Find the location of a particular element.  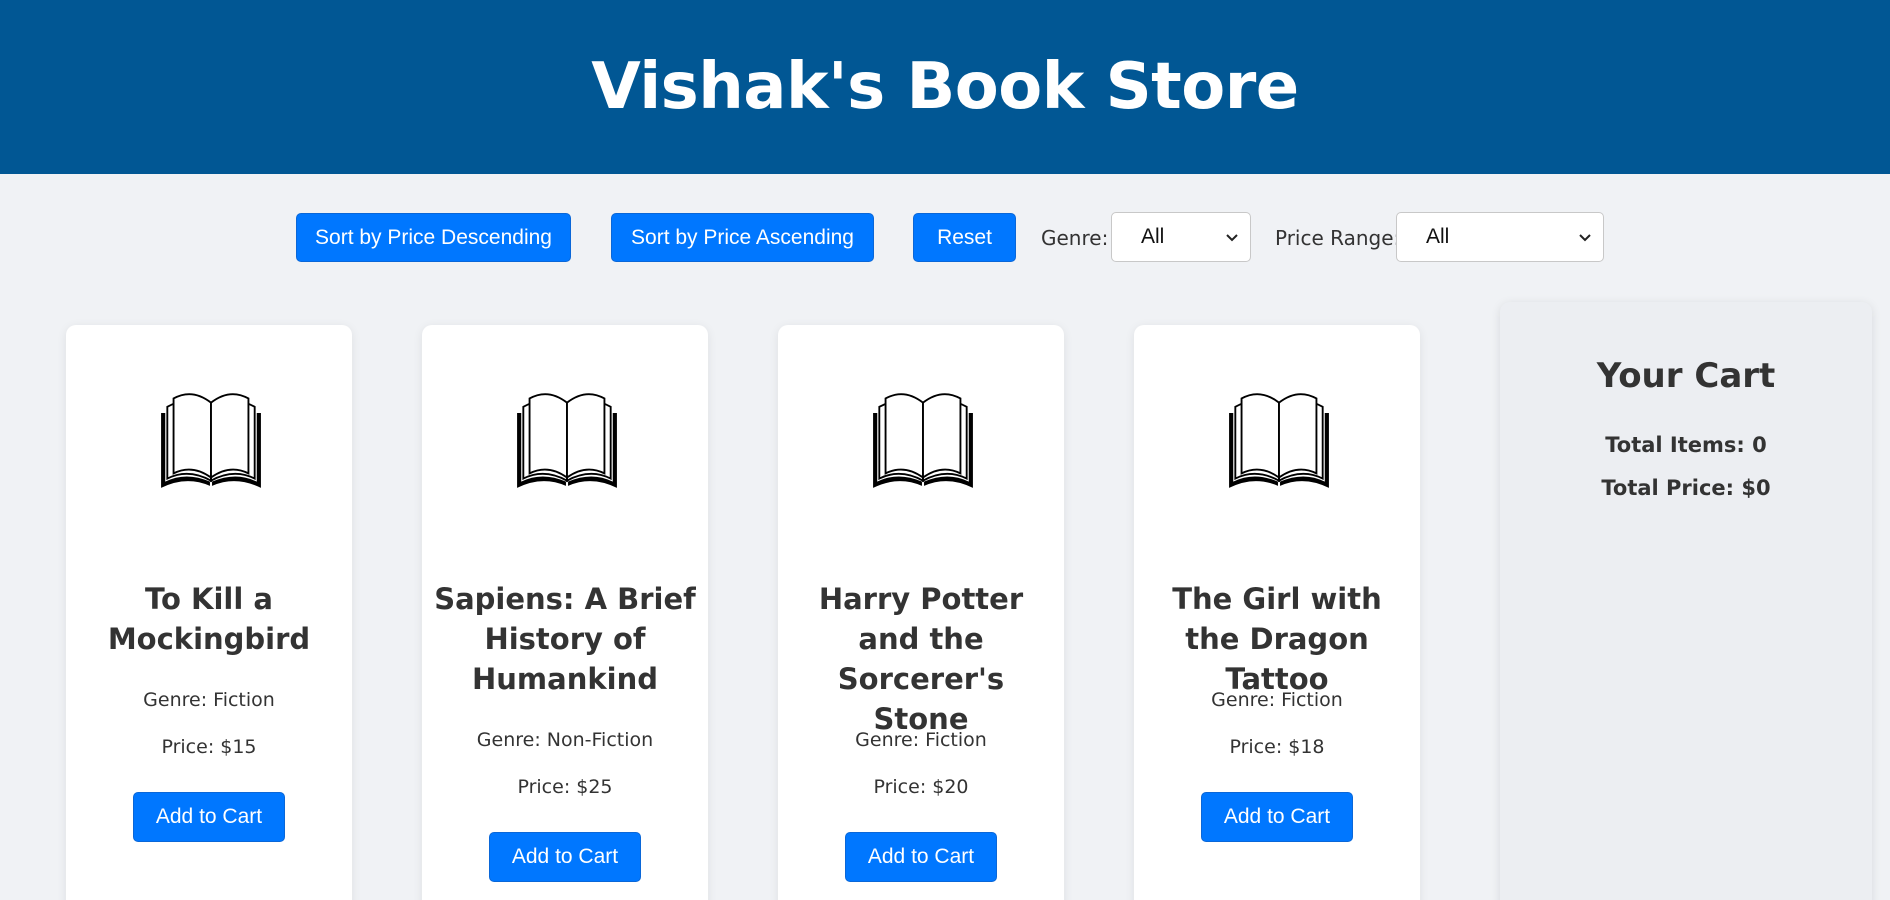

price-range-select-value: All is located at coordinates (1438, 236).